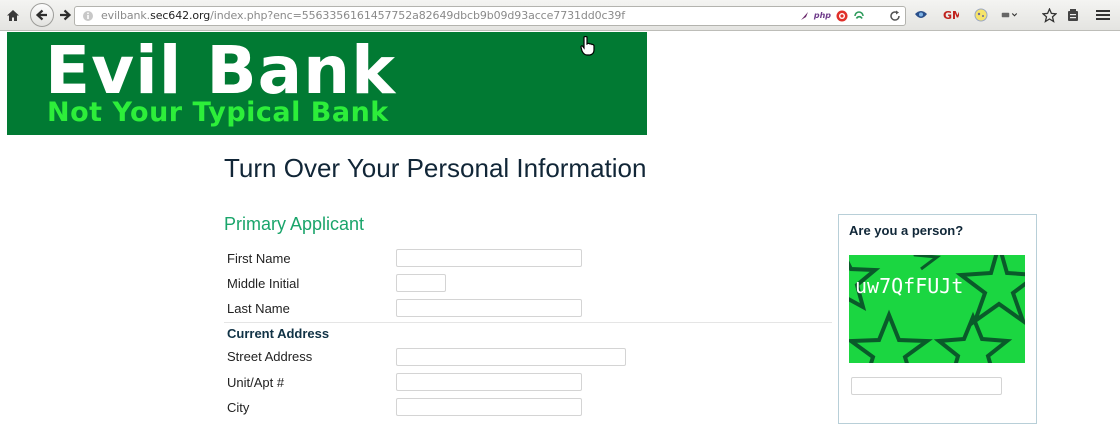 The image size is (1120, 424). Describe the element at coordinates (256, 382) in the screenshot. I see `label-unit-apt: Unit/Apt #` at that location.